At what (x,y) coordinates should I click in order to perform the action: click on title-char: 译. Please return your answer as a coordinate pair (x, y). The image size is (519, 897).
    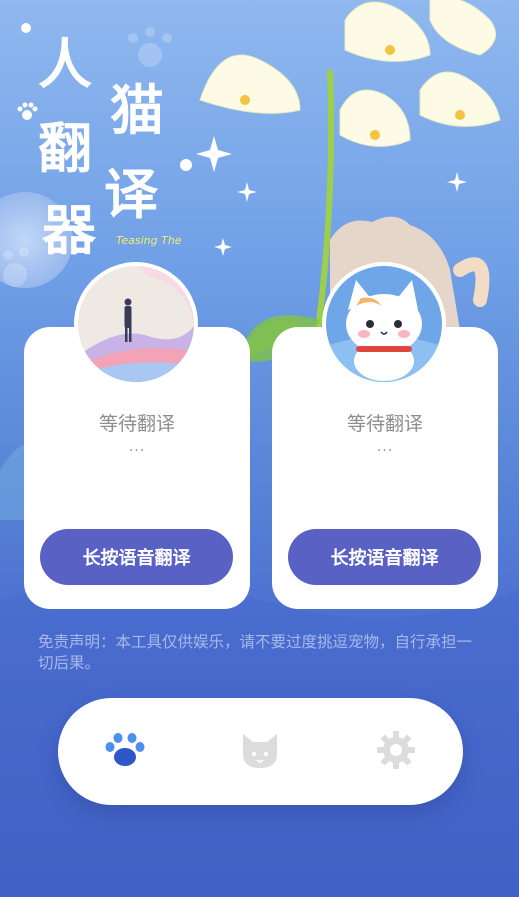
    Looking at the image, I should click on (131, 194).